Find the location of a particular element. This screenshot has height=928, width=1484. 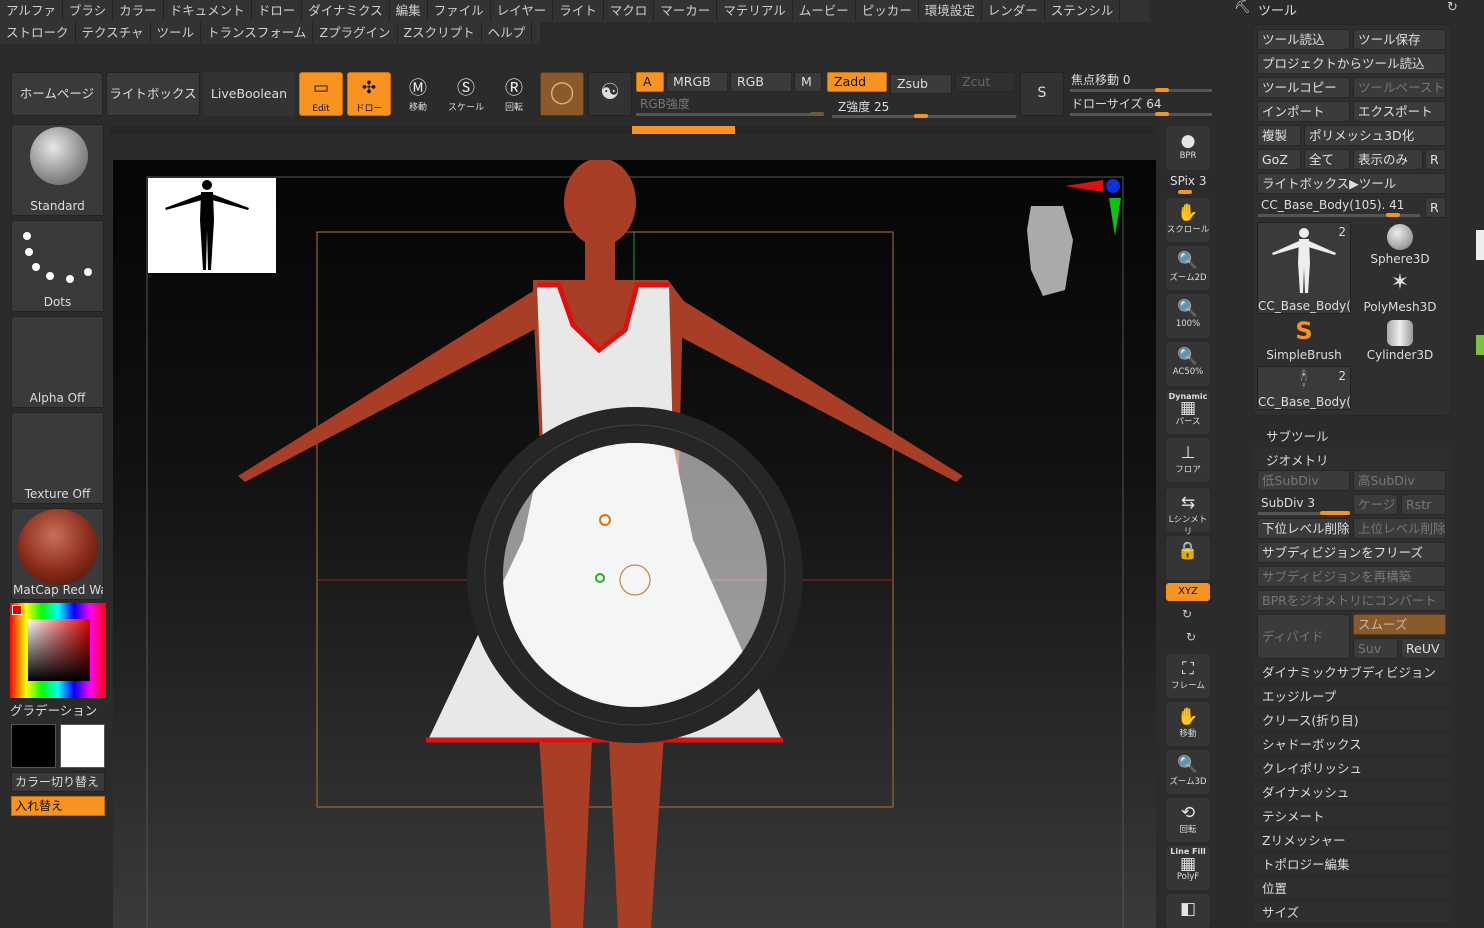

bpr-convert-button: BPRをジオメトリにコンバート is located at coordinates (1351, 600).